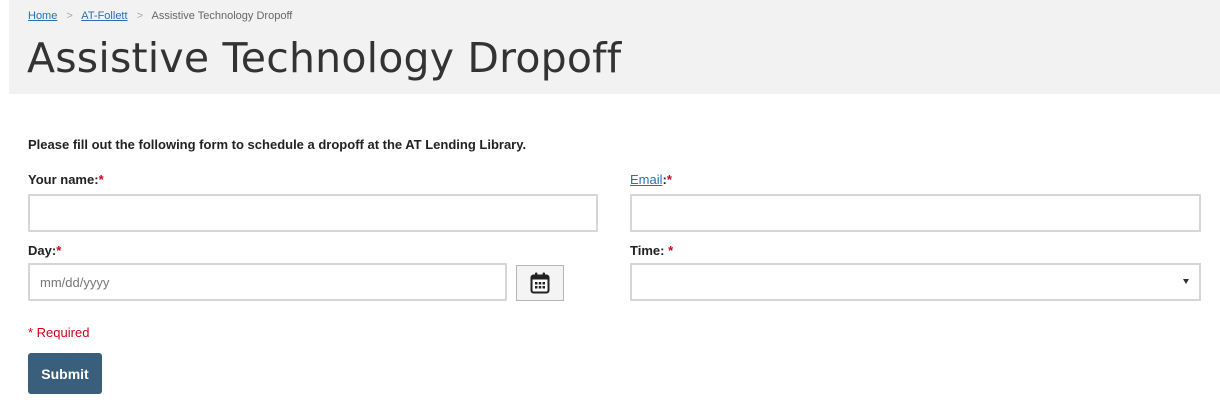 Image resolution: width=1220 pixels, height=415 pixels. Describe the element at coordinates (65, 373) in the screenshot. I see `submit-button: Submit` at that location.